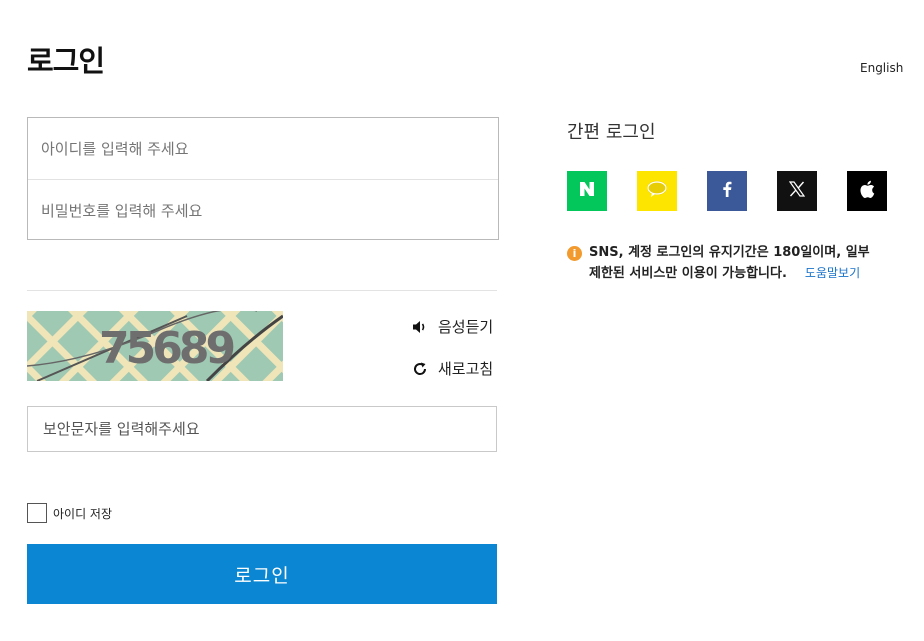  What do you see at coordinates (262, 574) in the screenshot?
I see `login-button: 로그인` at bounding box center [262, 574].